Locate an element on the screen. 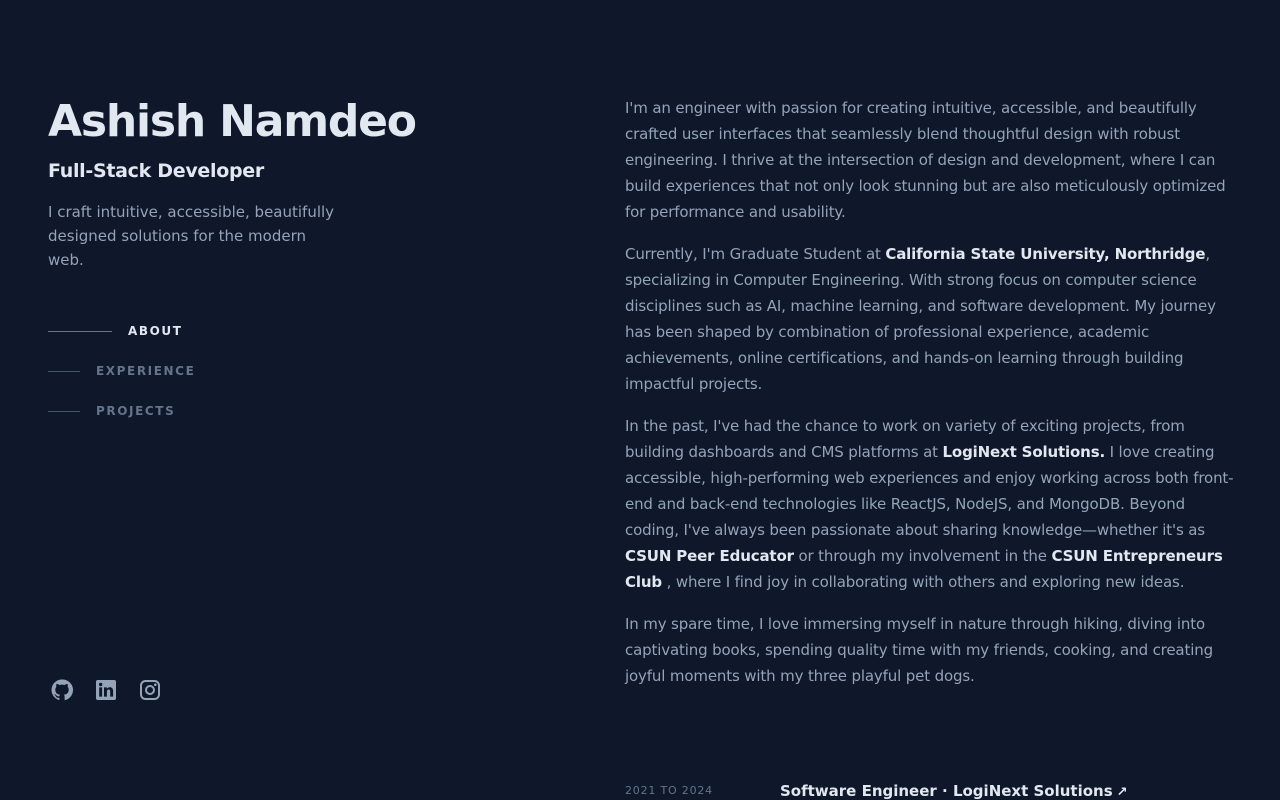 Image resolution: width=1280 pixels, height=800 pixels. github-icon is located at coordinates (62, 690).